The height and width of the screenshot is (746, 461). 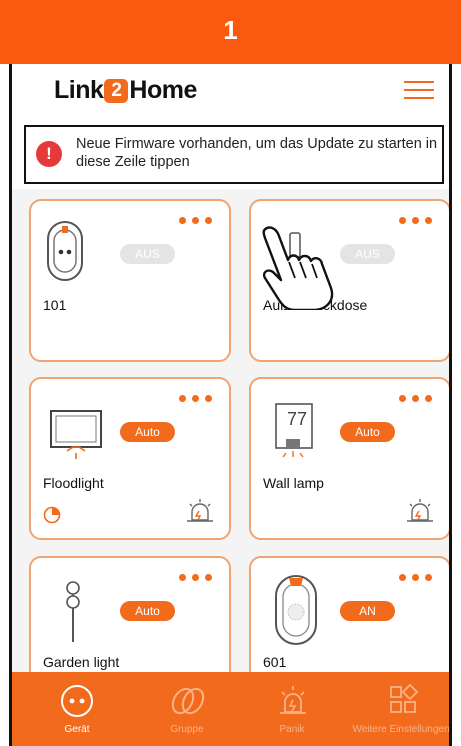 I want to click on bottom-navigation: Gerät Gruppe Panik Weitere Einstellungen, so click(x=230, y=709).